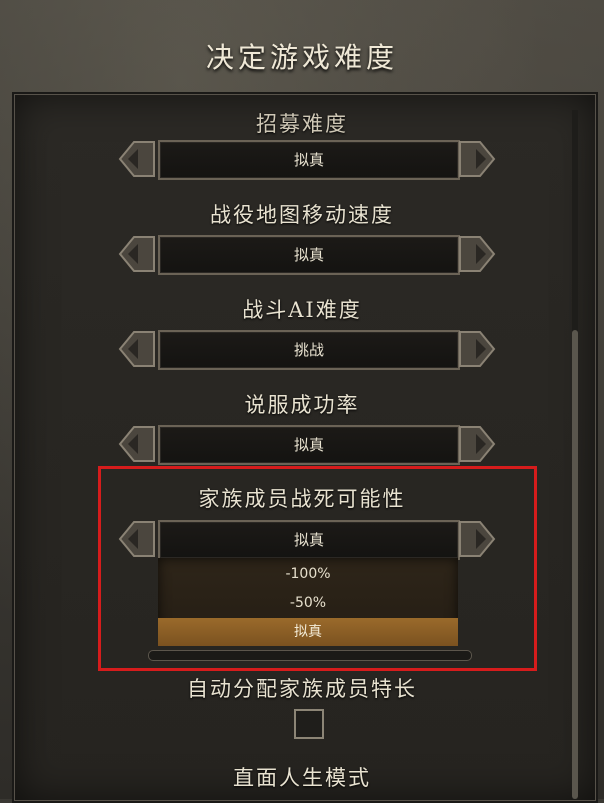 This screenshot has height=803, width=604. Describe the element at coordinates (302, 689) in the screenshot. I see `setting-label-auto-assign: 自动分配家族成员特长` at that location.